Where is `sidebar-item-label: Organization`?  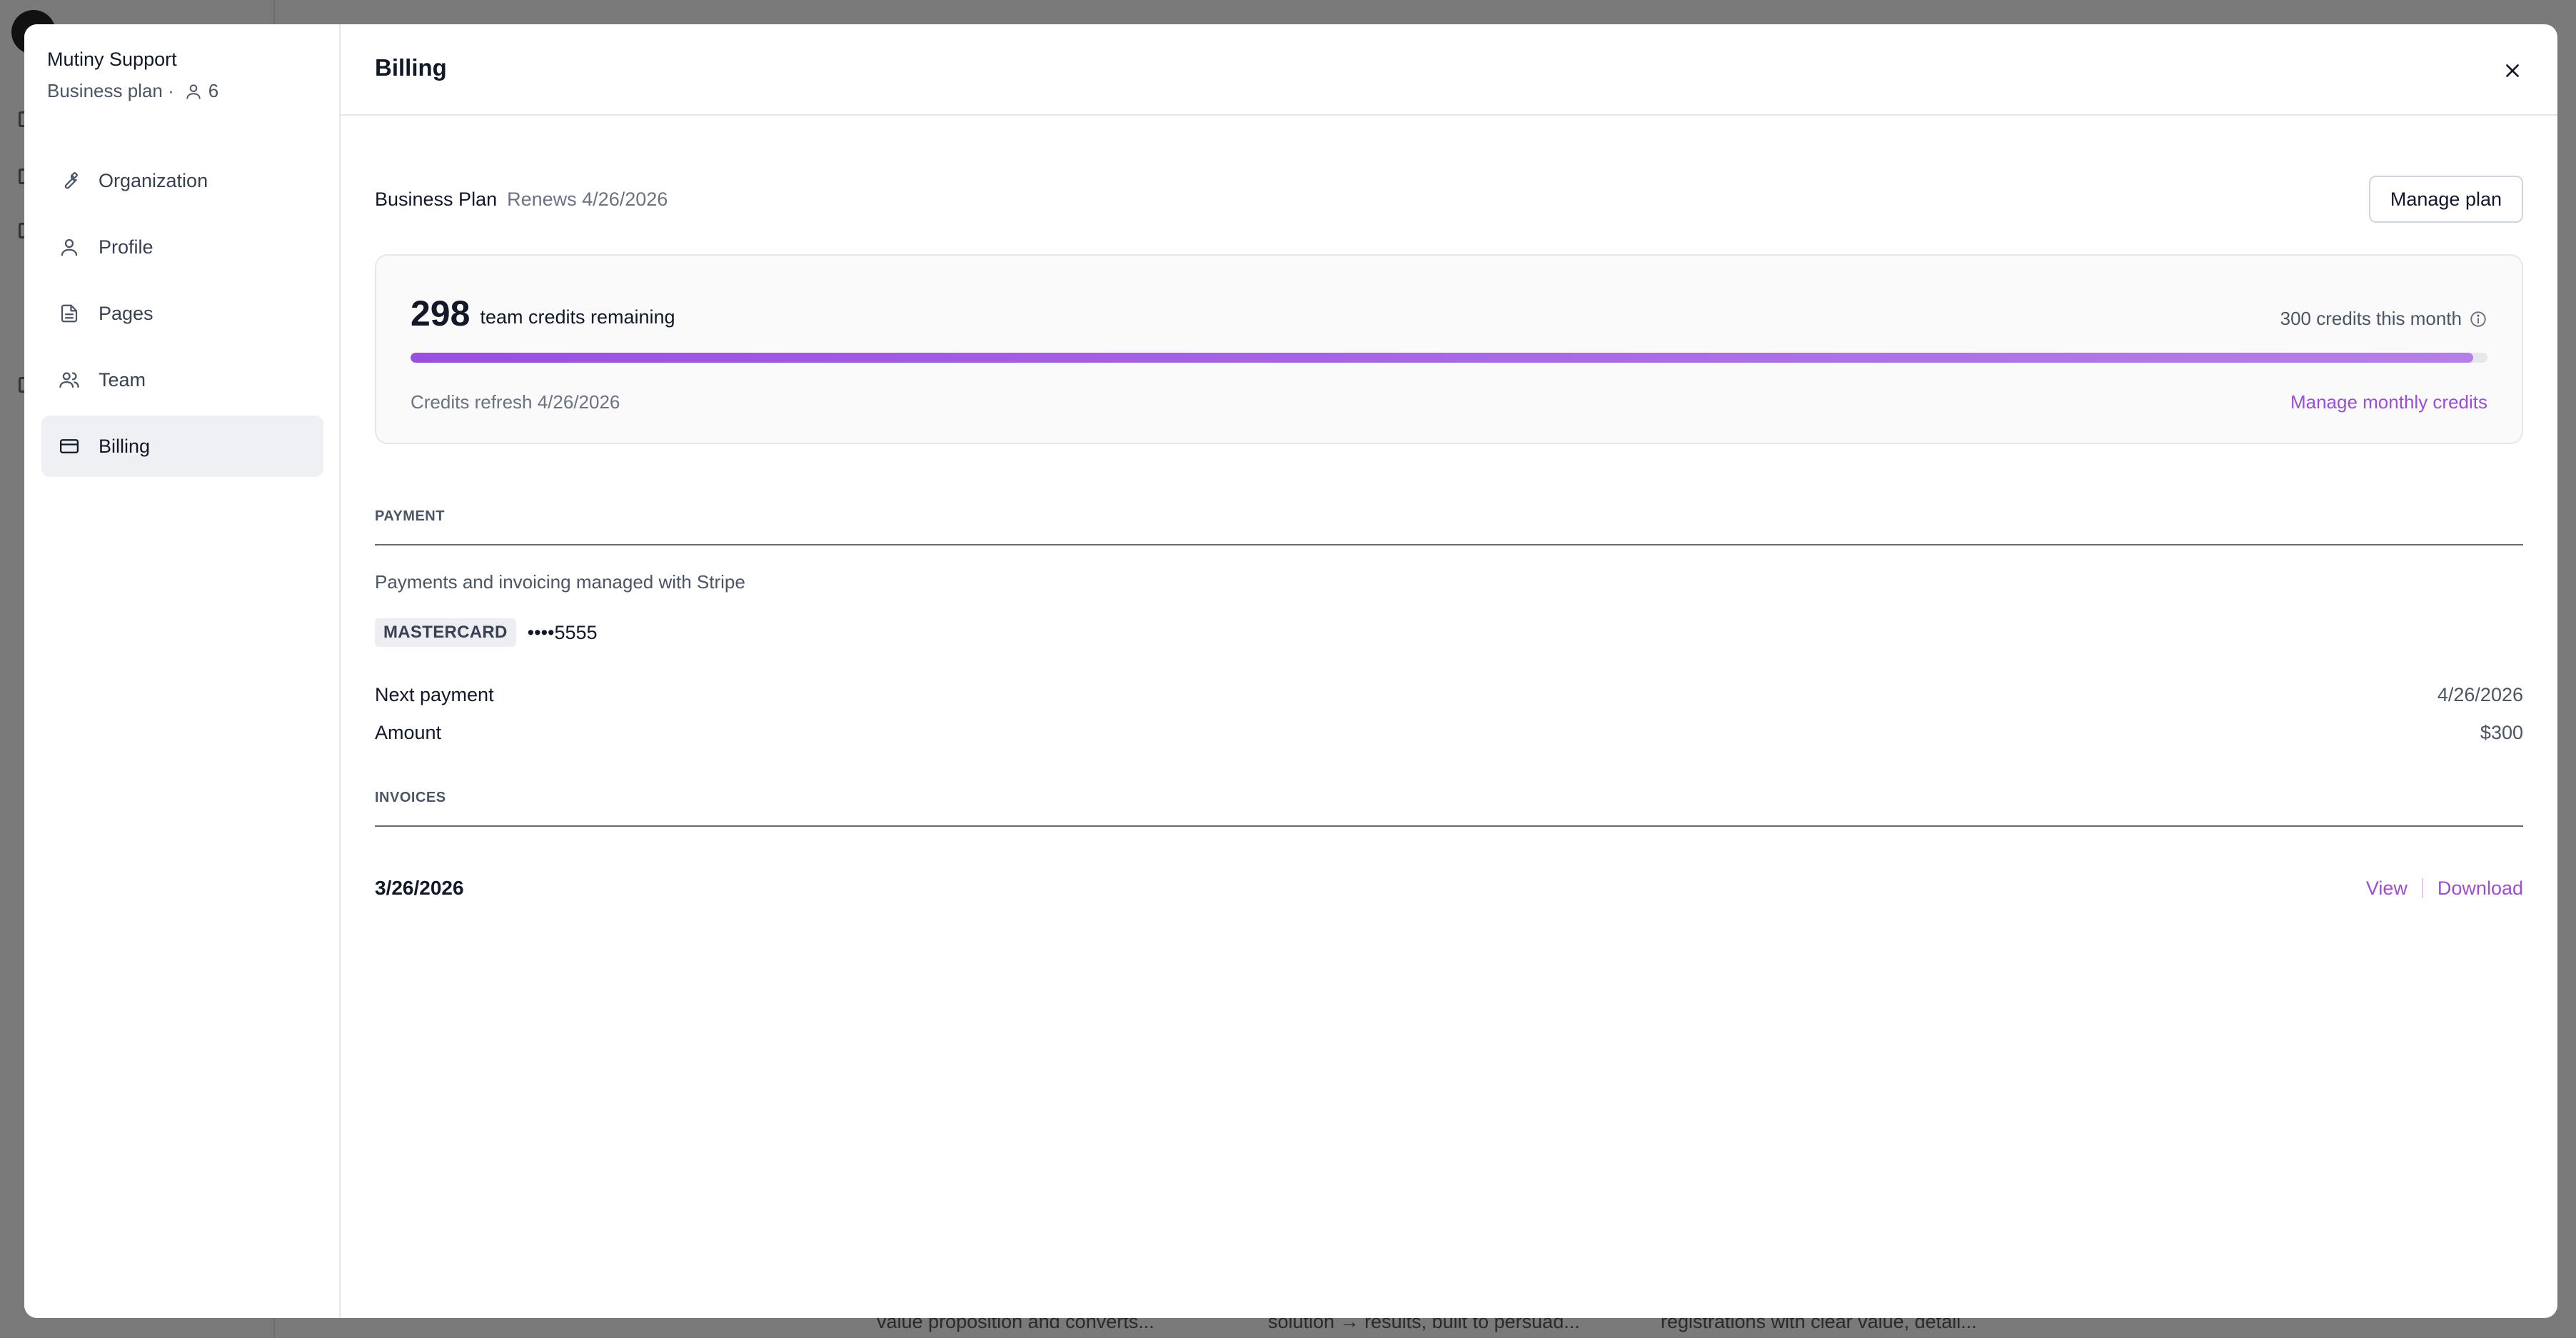
sidebar-item-label: Organization is located at coordinates (153, 180).